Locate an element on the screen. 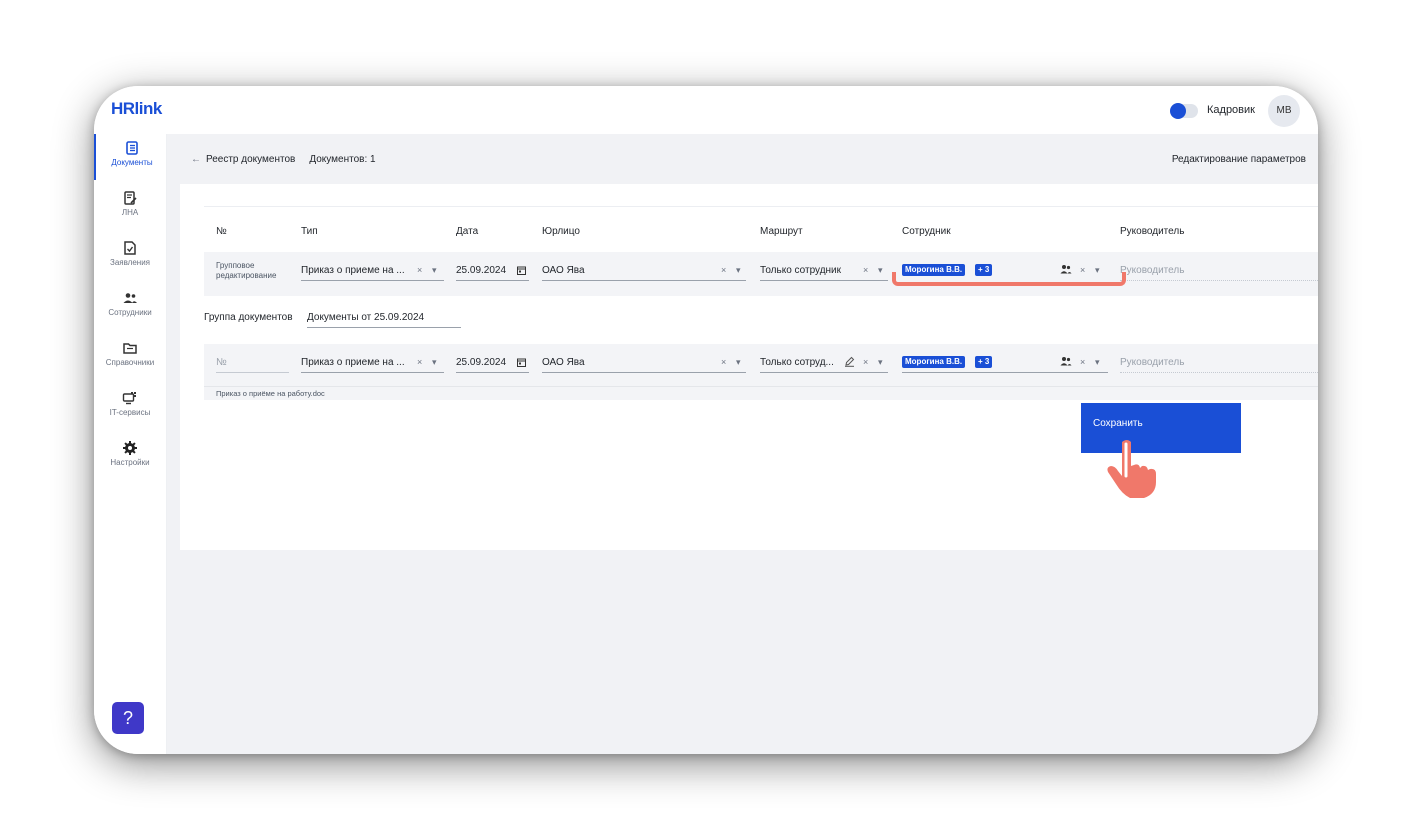 The width and height of the screenshot is (1412, 840). role-label: Кадровик is located at coordinates (1231, 110).